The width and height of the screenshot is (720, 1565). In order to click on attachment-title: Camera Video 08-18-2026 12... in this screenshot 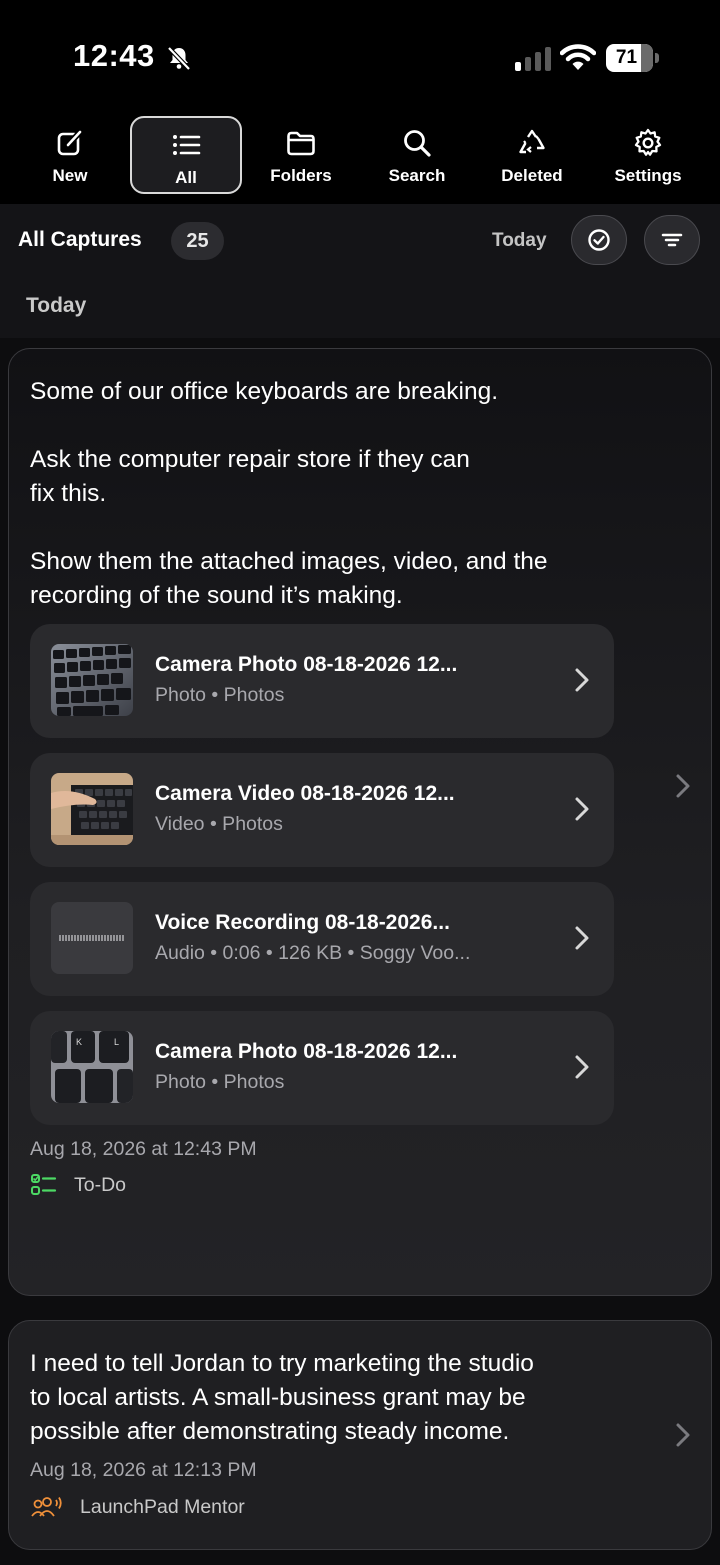, I will do `click(305, 793)`.